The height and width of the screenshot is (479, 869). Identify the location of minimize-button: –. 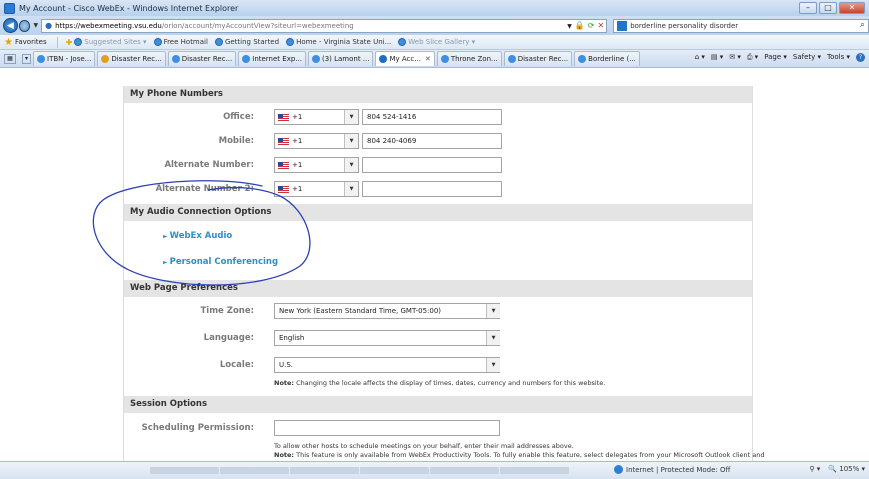
(808, 8).